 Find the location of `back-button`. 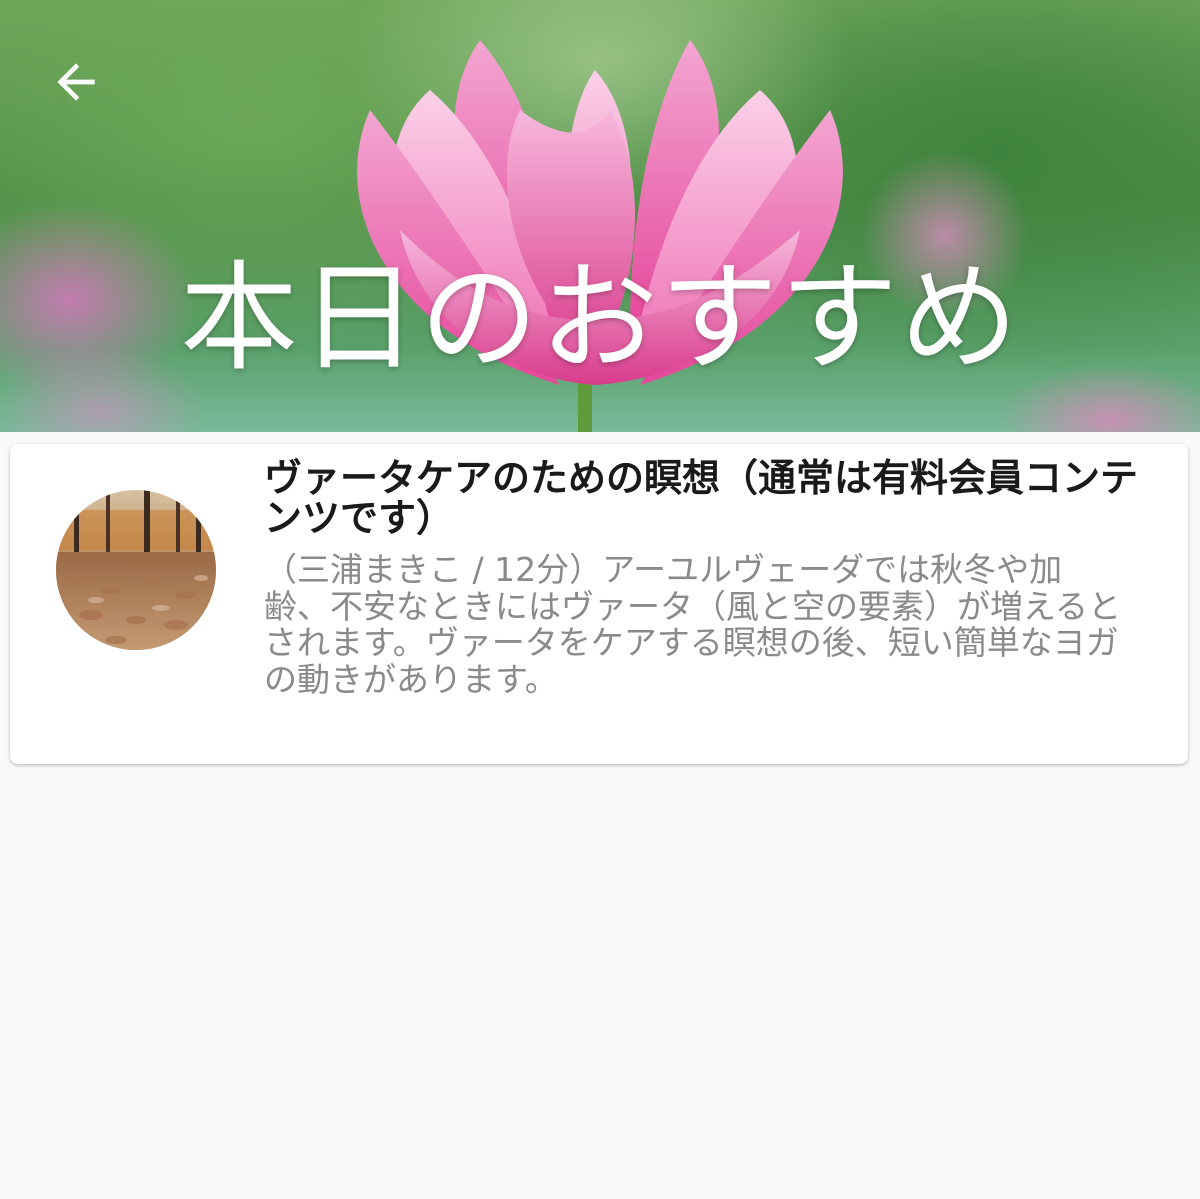

back-button is located at coordinates (76, 82).